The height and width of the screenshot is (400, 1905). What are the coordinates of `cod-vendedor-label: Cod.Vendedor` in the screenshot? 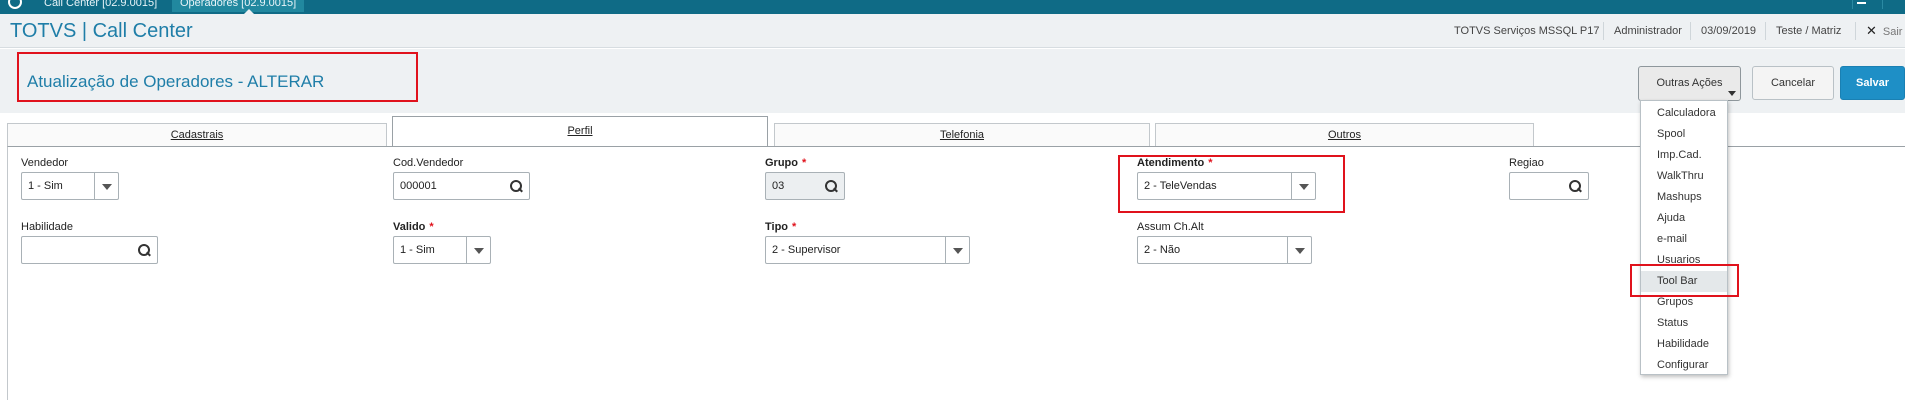 It's located at (428, 163).